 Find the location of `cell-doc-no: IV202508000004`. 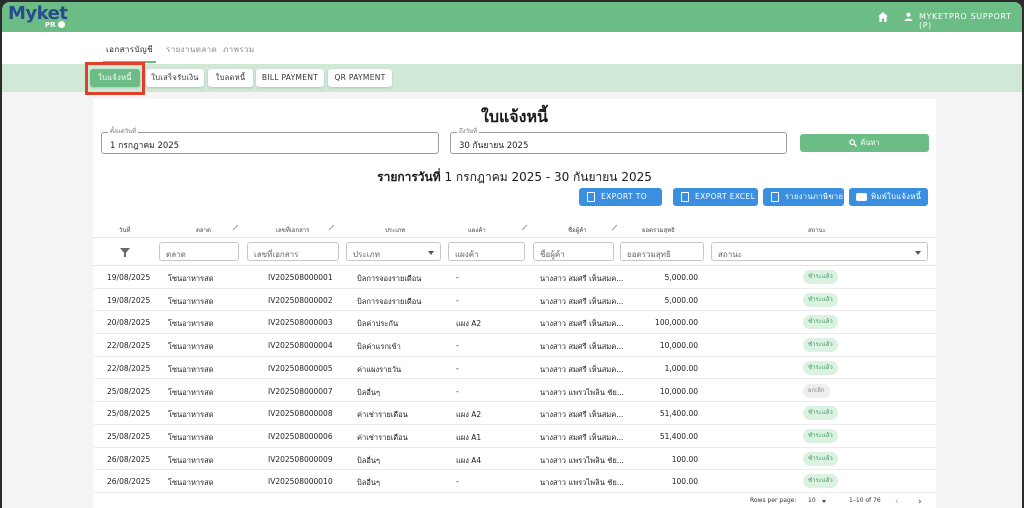

cell-doc-no: IV202508000004 is located at coordinates (300, 346).